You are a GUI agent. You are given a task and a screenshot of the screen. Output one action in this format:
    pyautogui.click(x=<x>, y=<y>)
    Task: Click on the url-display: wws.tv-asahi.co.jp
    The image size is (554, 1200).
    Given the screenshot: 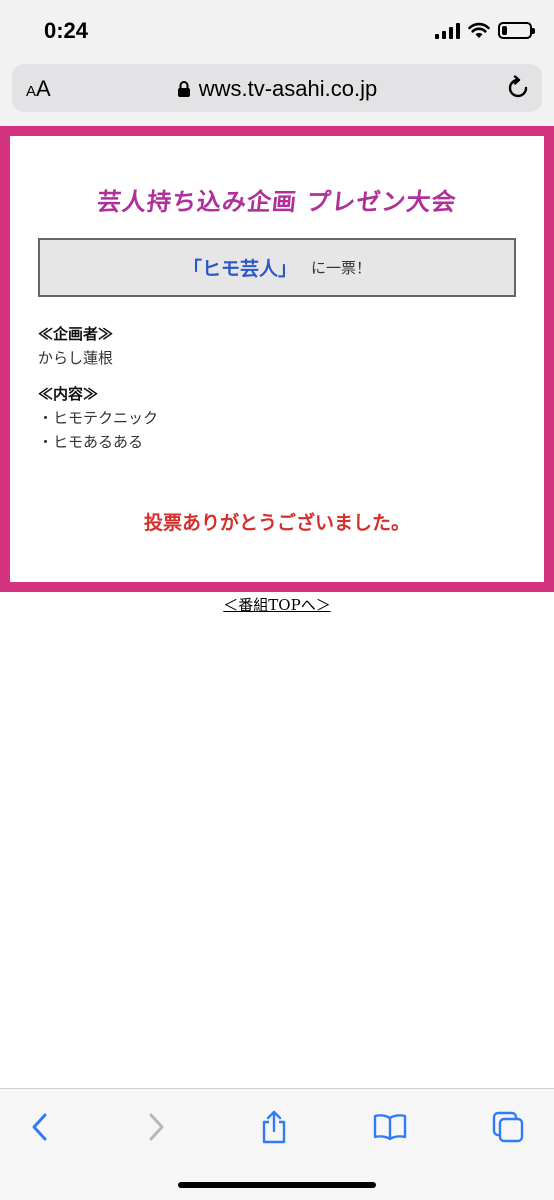 What is the action you would take?
    pyautogui.click(x=277, y=89)
    